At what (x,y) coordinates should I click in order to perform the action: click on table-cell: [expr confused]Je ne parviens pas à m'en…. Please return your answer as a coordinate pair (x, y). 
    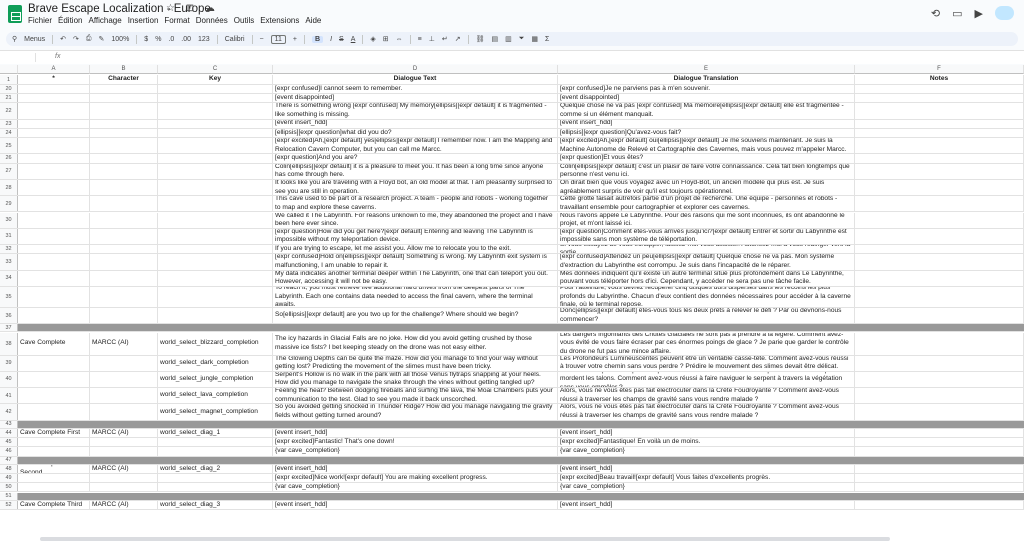
    Looking at the image, I should click on (706, 89).